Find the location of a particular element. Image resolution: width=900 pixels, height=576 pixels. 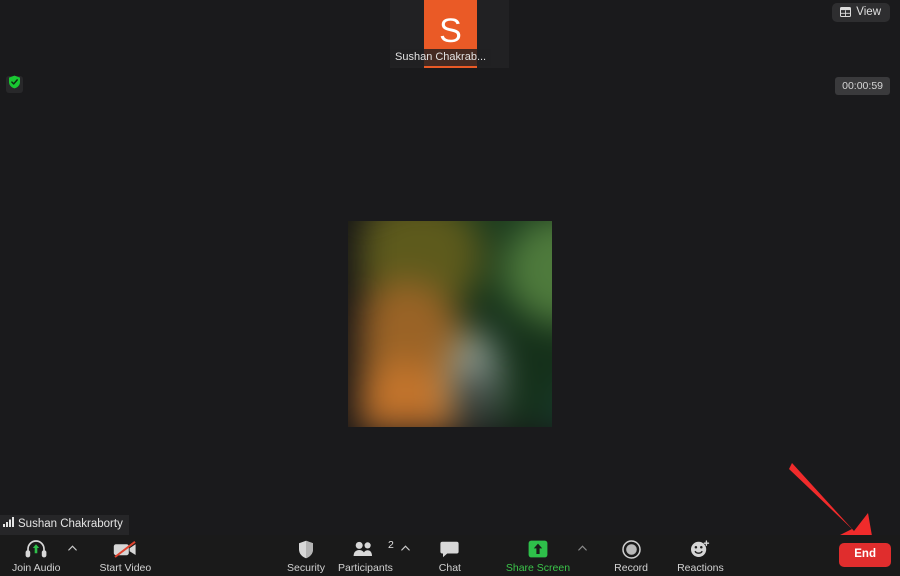

share-screen-button: Share Screen is located at coordinates (538, 554).